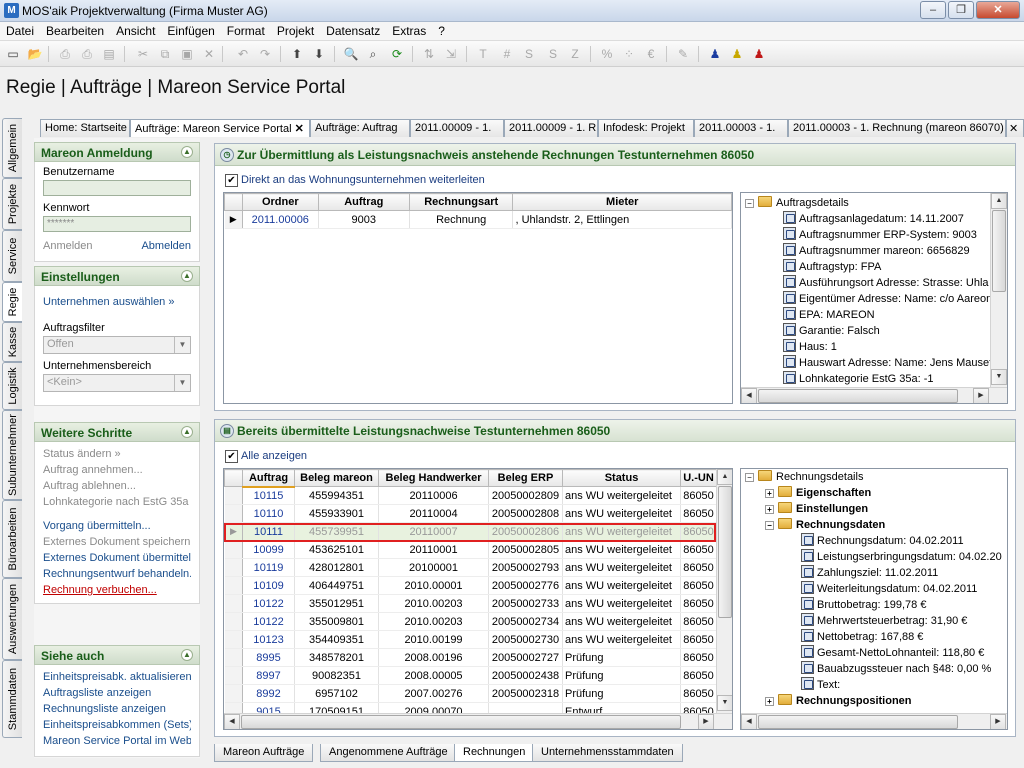 The width and height of the screenshot is (1024, 768). Describe the element at coordinates (220, 128) in the screenshot. I see `doc-tab-auftraege-mareon: Aufträge: Mareon Service Portal ✕` at that location.